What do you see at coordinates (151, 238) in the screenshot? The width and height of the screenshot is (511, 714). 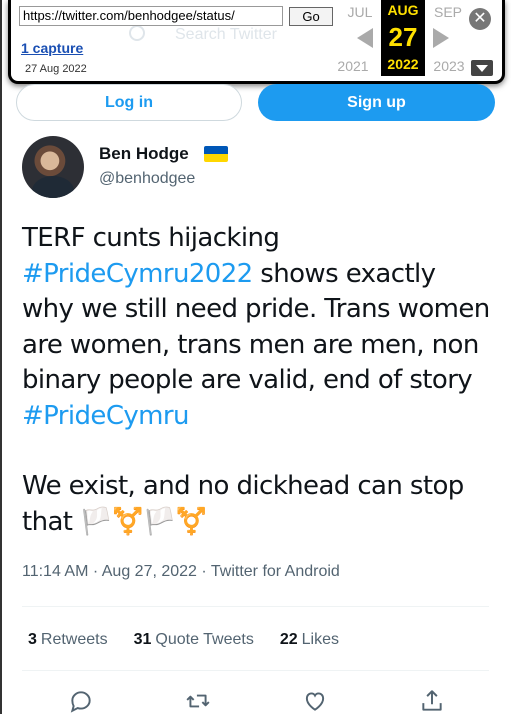 I see `tweet-text-segment: TERF cunts hijacking` at bounding box center [151, 238].